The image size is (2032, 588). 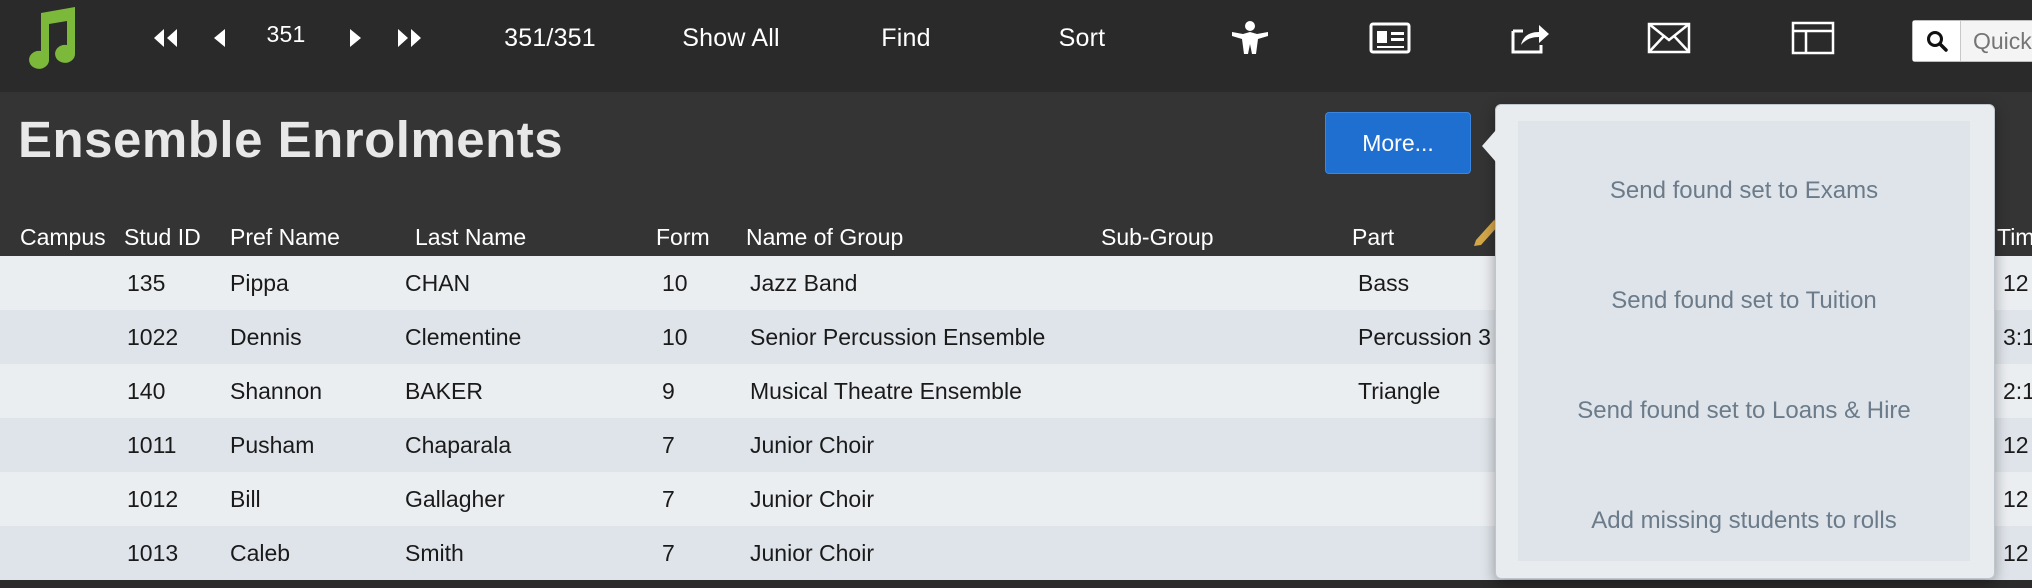 What do you see at coordinates (906, 38) in the screenshot?
I see `find-button: Find` at bounding box center [906, 38].